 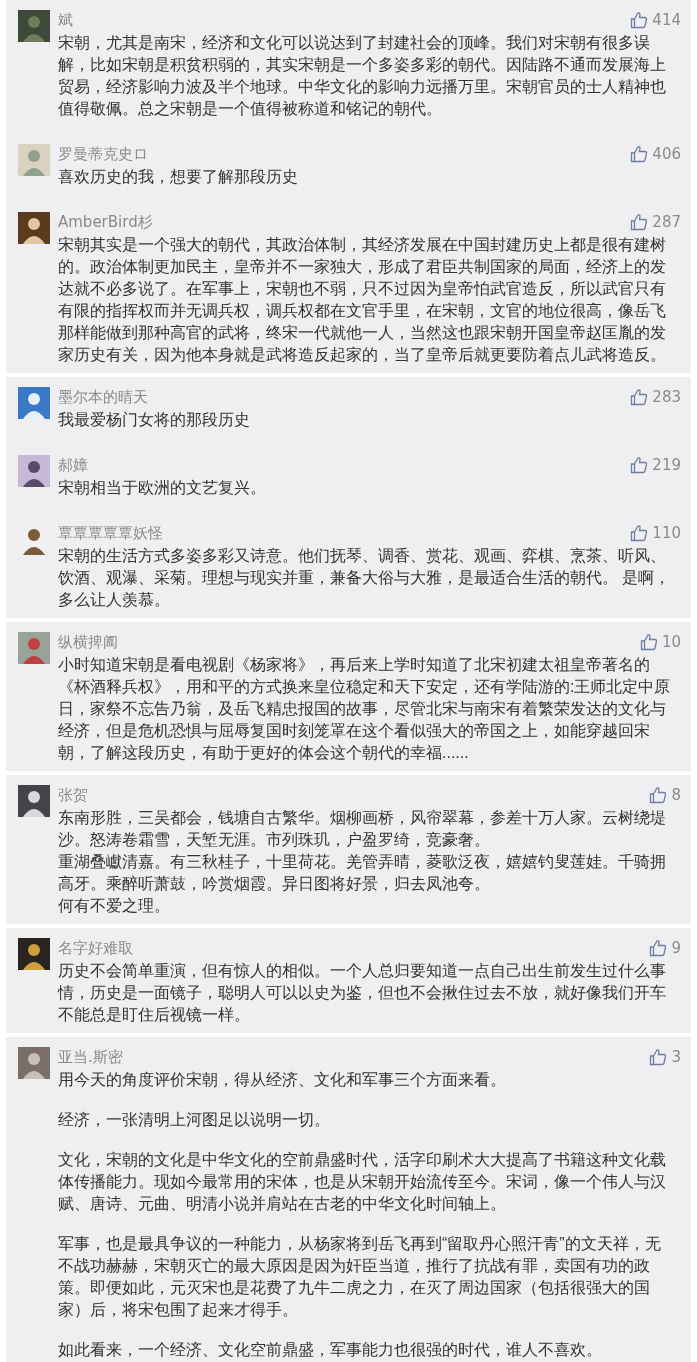 What do you see at coordinates (362, 76) in the screenshot?
I see `comment-text: 宋朝，尤其是南宋，经济和文化可以说达到了封建社会的顶峰。我们对宋朝有很多误解，比如宋朝是积贫积弱的，其实宋朝是一个多姿多彩的朝代。因陆路不通而发展海上贸易，经济影响力波及半个地球。中华文化的影响力远播万里。宋朝官员的士人精神也值得敬佩。总之宋朝是一个值得被称道和铭记的朝代。` at bounding box center [362, 76].